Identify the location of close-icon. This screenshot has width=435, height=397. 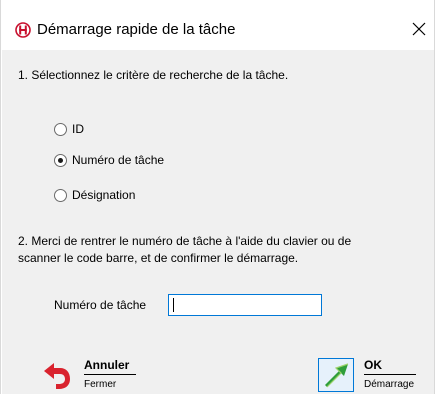
(419, 29).